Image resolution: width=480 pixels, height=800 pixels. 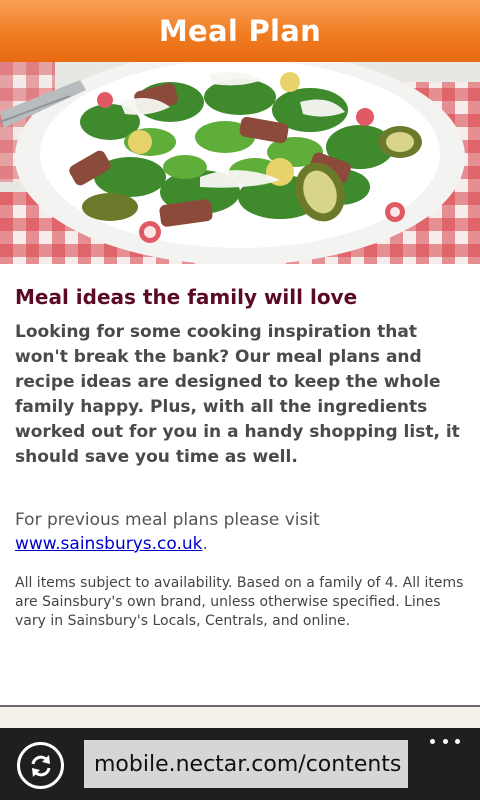 I want to click on previous-plans-period: ., so click(x=205, y=544).